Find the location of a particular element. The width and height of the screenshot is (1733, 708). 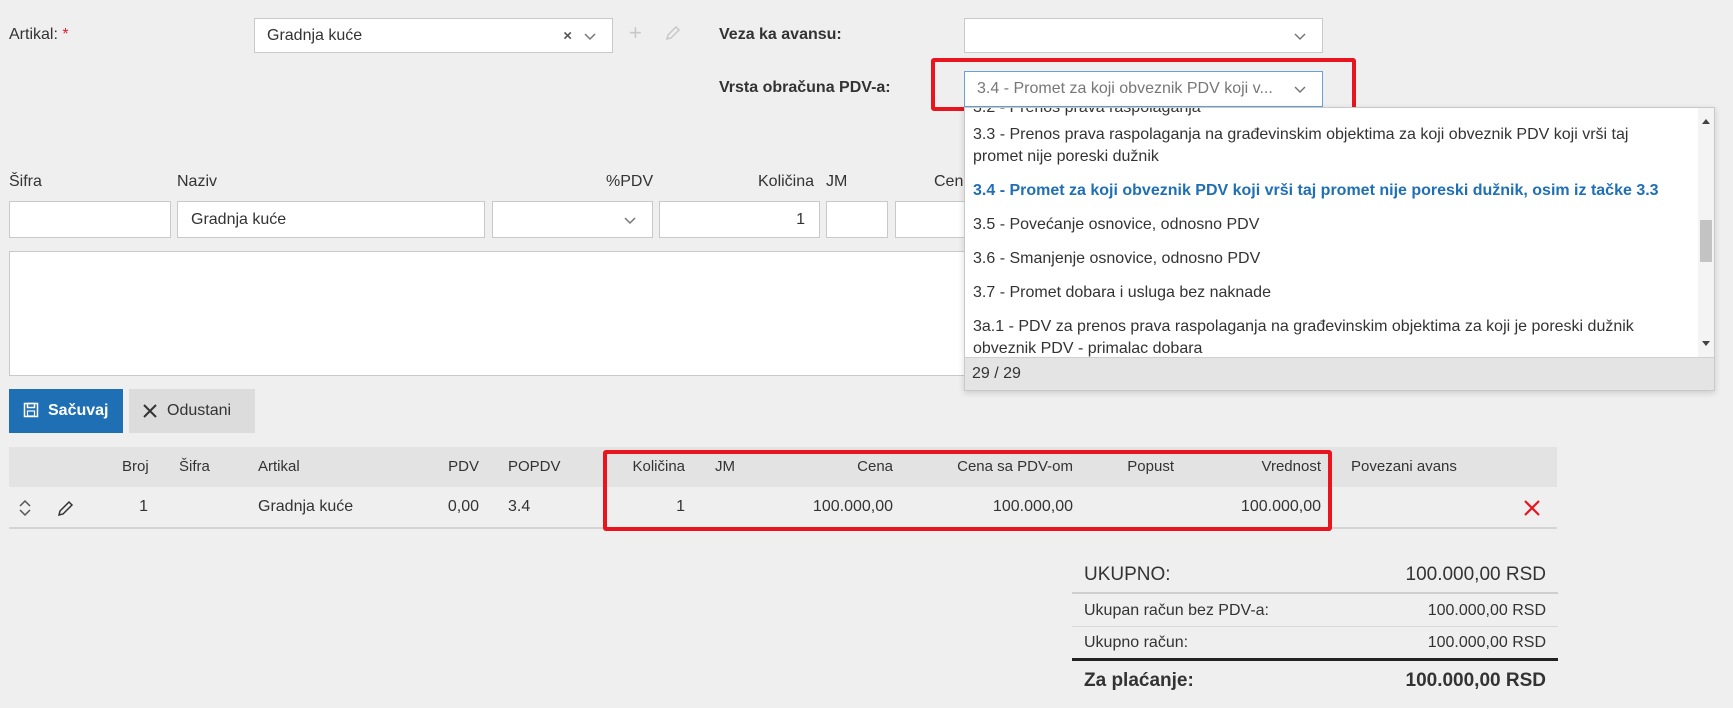

naziv-input: Gradnja kuće is located at coordinates (331, 219).